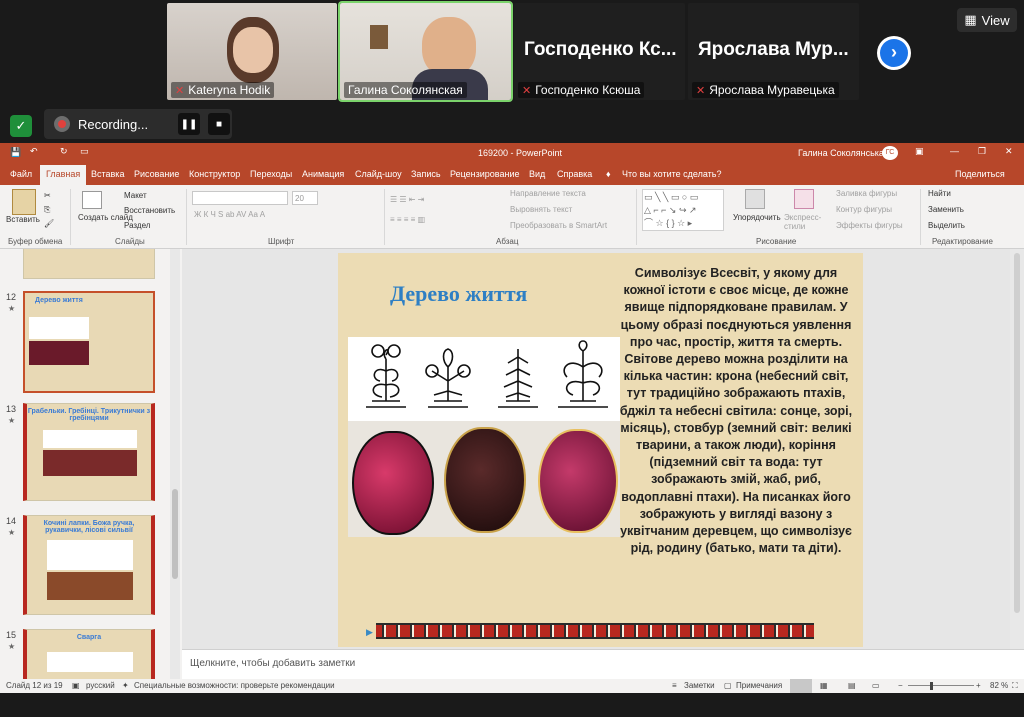  What do you see at coordinates (125, 685) in the screenshot?
I see `accessibility-icon: ✦` at bounding box center [125, 685].